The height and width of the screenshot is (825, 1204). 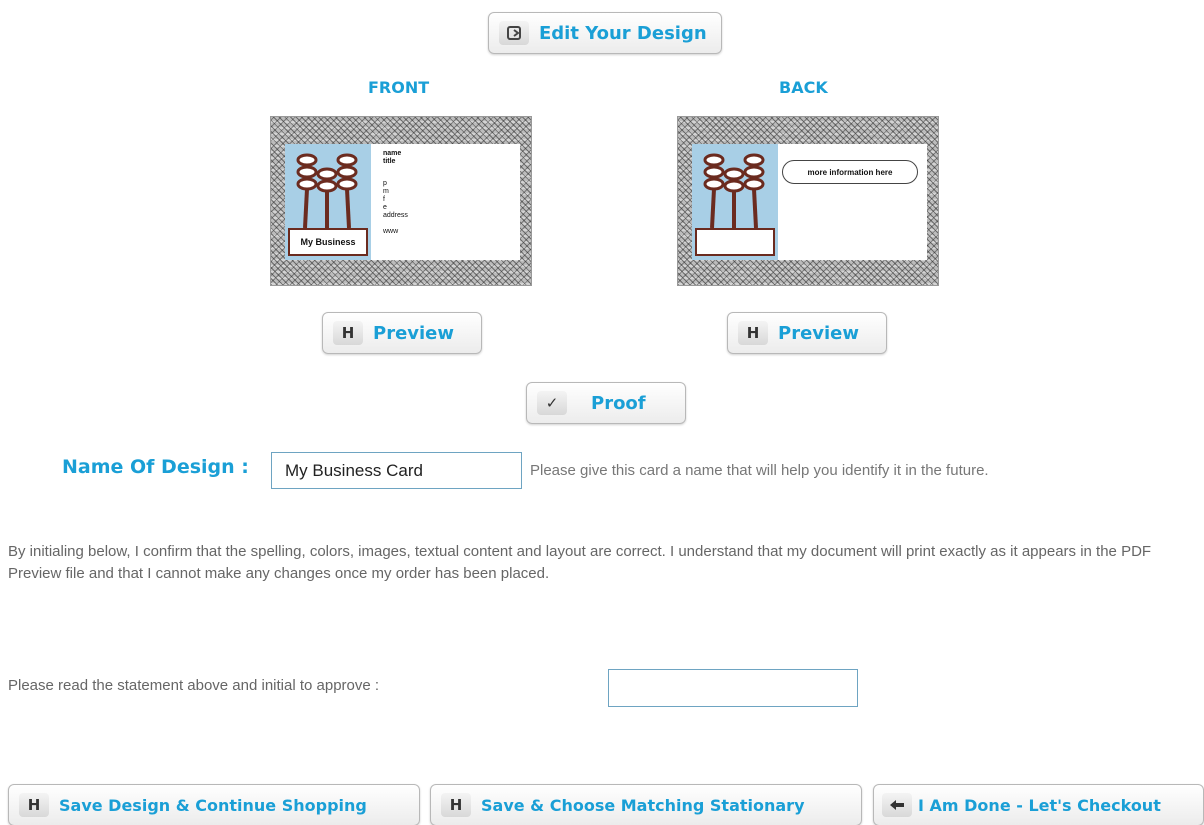 What do you see at coordinates (385, 207) in the screenshot?
I see `card-line: e` at bounding box center [385, 207].